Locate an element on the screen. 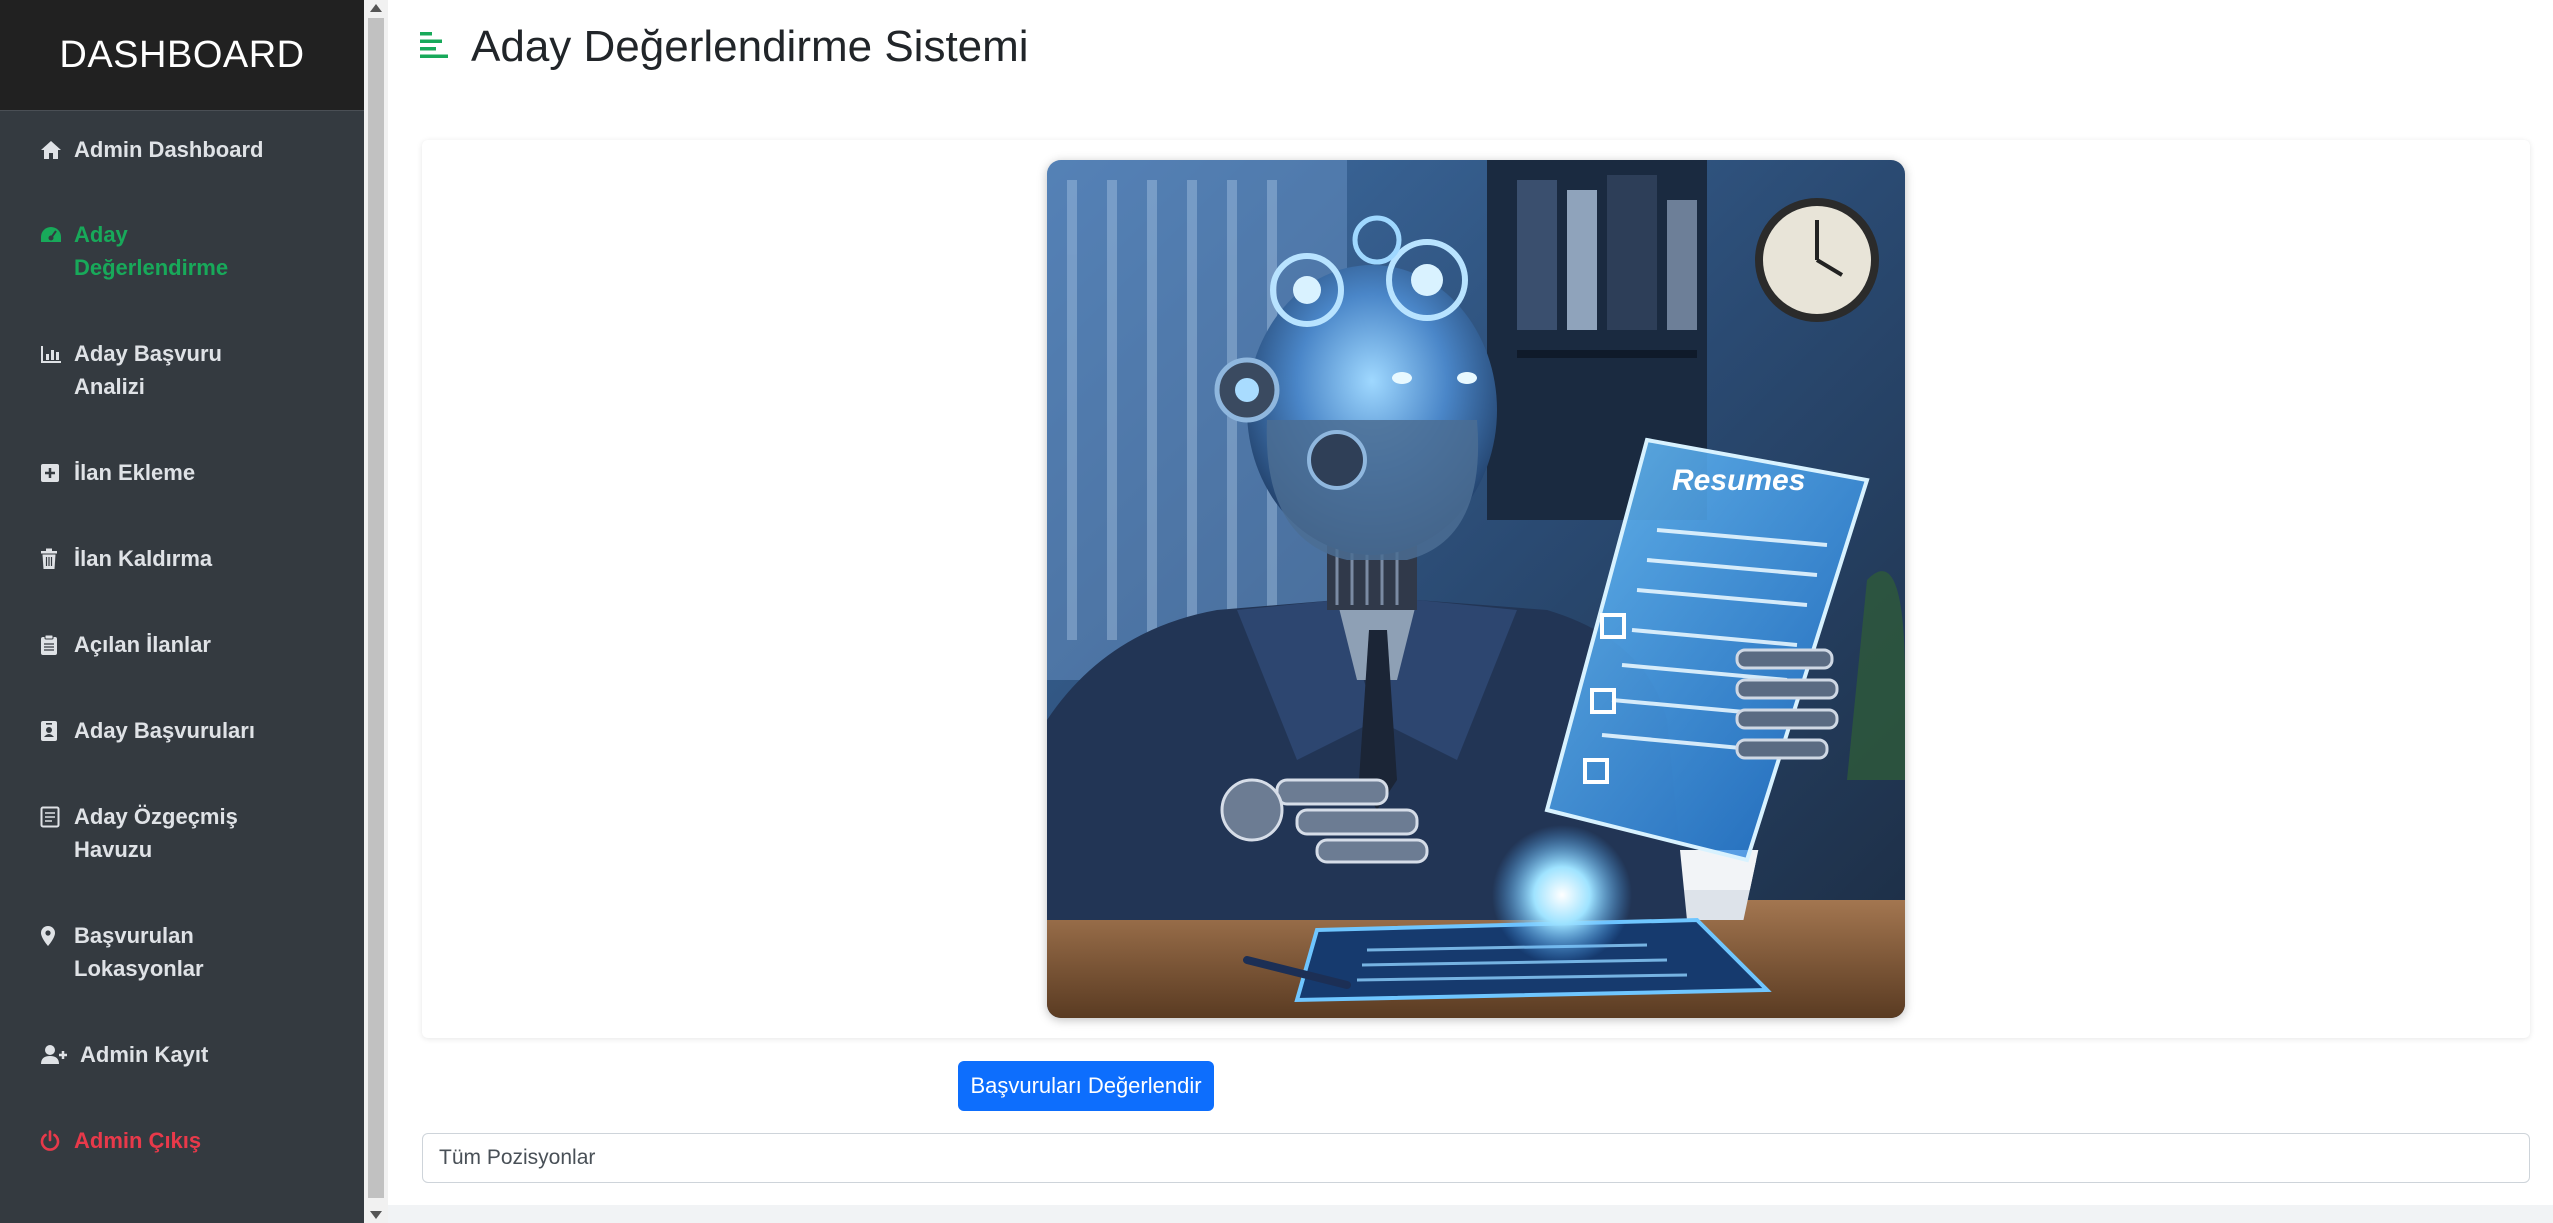  sidebar-item-acilan-ilanlar: Açılan İlanlar is located at coordinates (182, 644).